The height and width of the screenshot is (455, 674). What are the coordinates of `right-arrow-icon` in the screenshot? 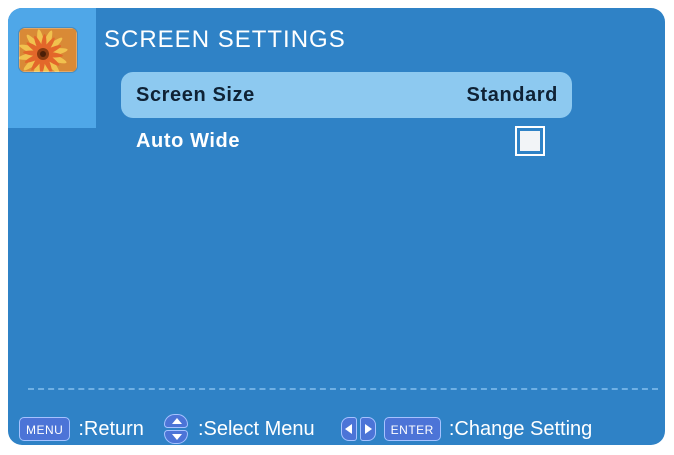 It's located at (367, 429).